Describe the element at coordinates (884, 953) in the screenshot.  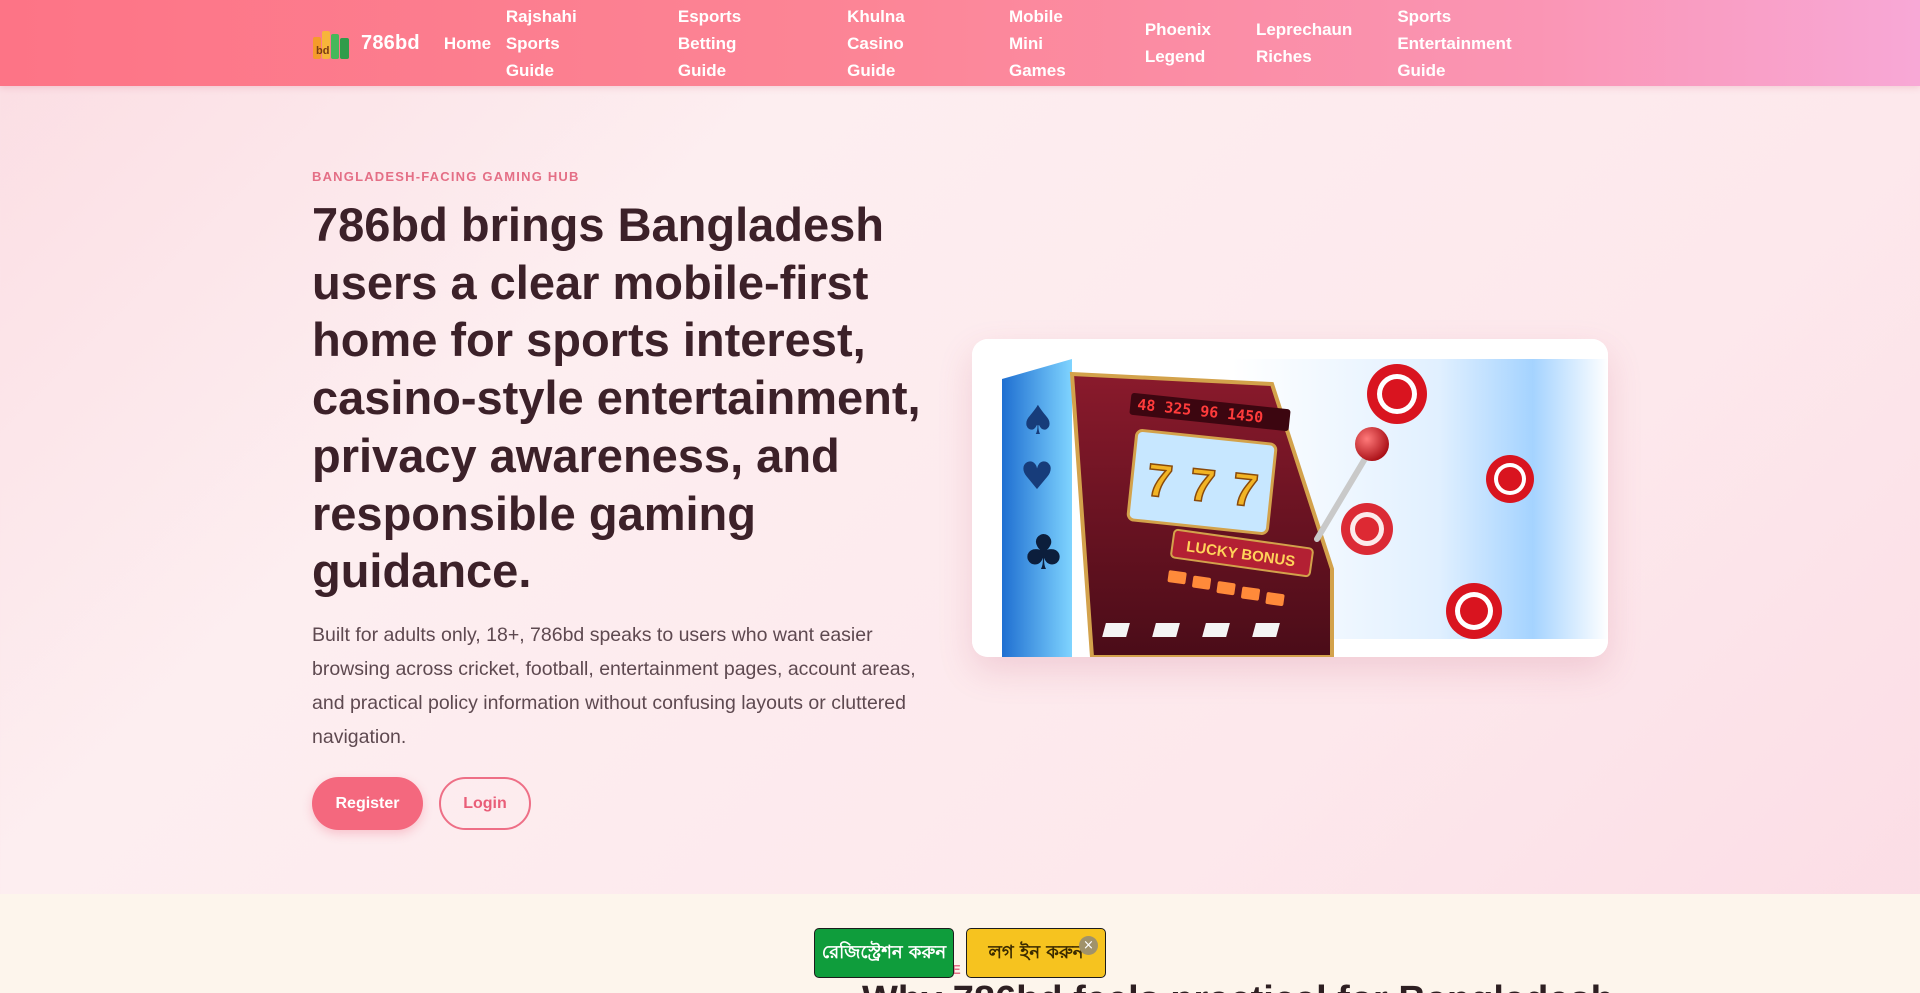
I see `floating-register-button: রেজিস্ট্রেশন করুন` at that location.